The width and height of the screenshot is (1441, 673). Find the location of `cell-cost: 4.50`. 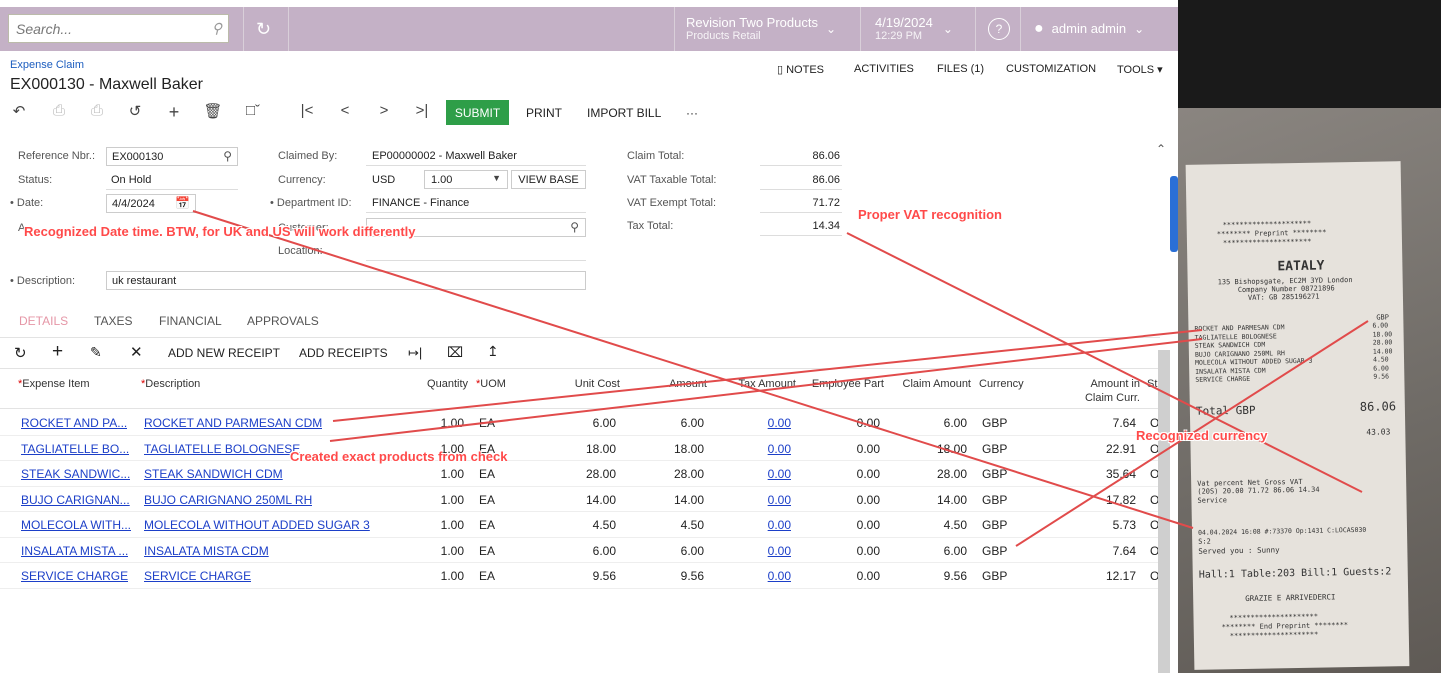

cell-cost: 4.50 is located at coordinates (604, 525).